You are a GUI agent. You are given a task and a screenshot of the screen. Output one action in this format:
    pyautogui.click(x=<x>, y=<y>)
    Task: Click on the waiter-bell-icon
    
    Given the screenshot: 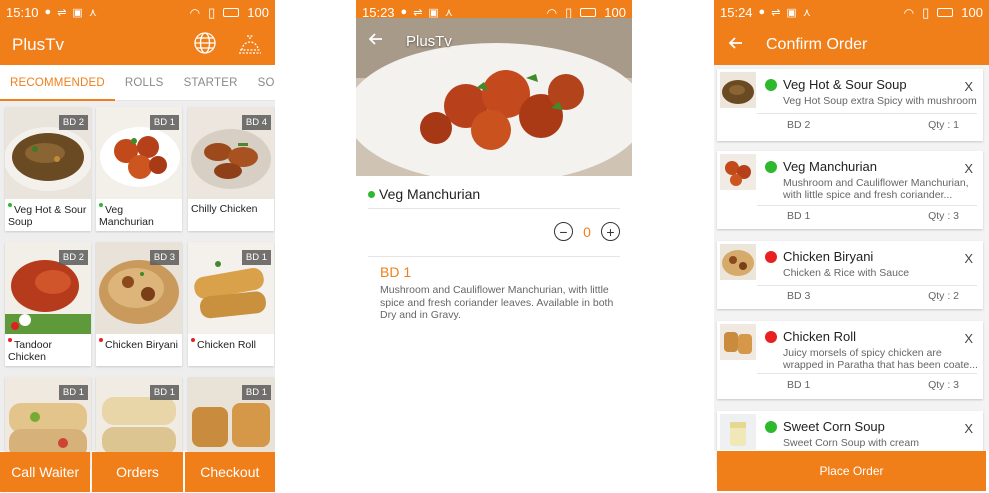 What is the action you would take?
    pyautogui.click(x=250, y=45)
    